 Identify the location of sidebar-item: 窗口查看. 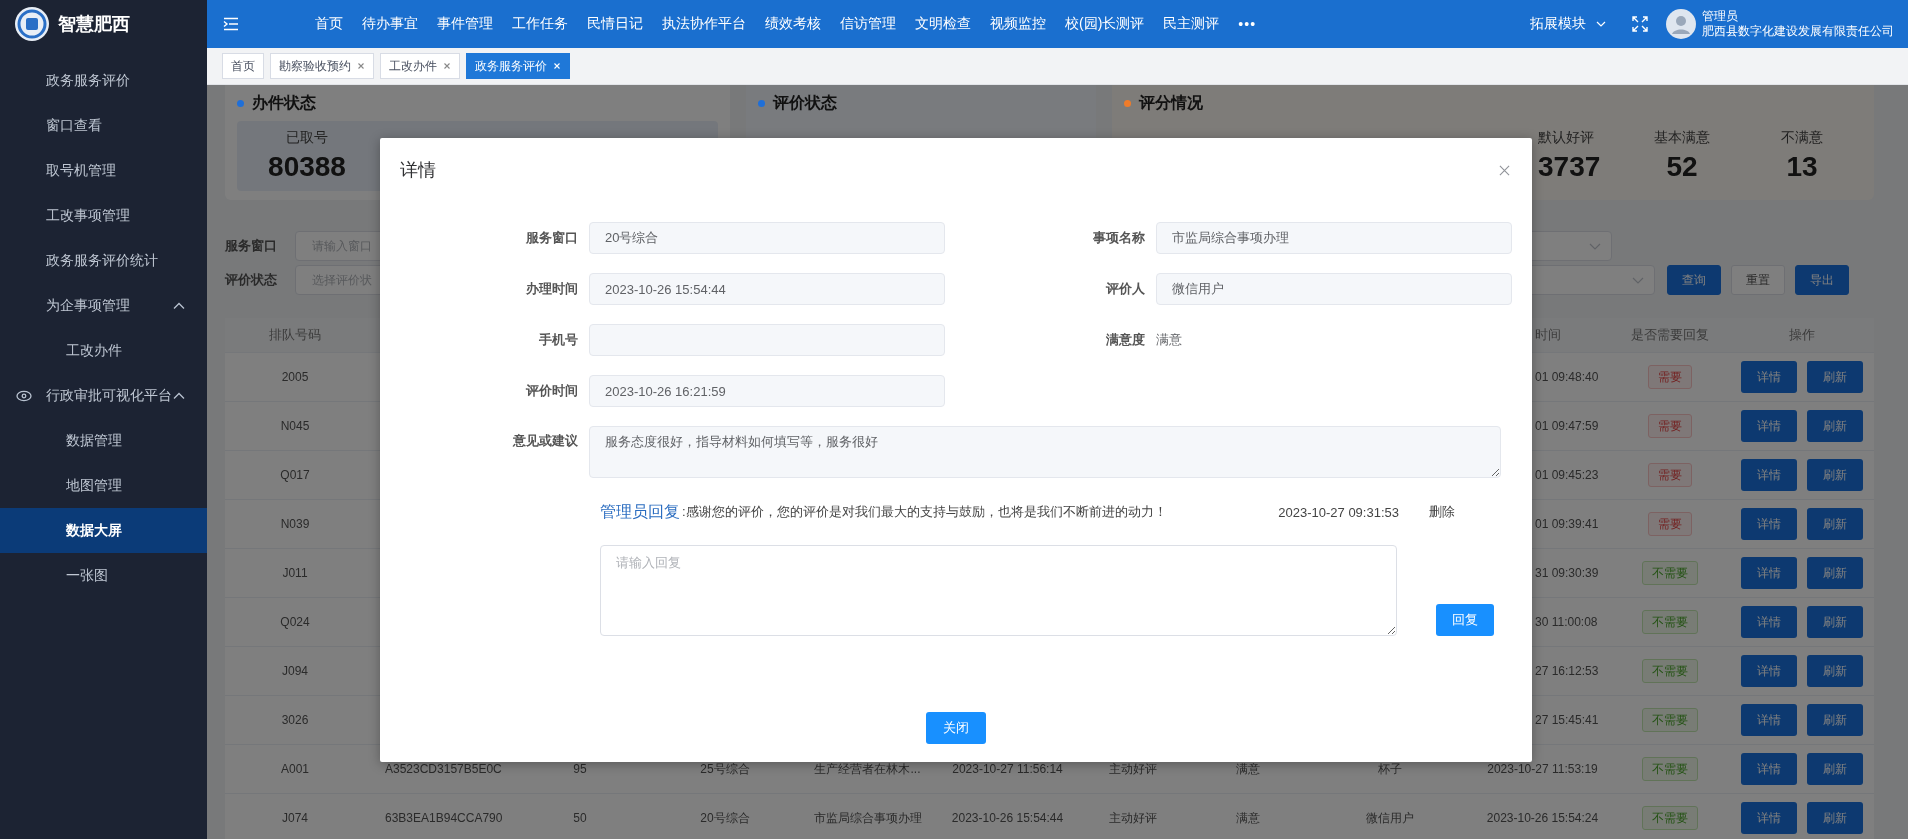
(103, 125).